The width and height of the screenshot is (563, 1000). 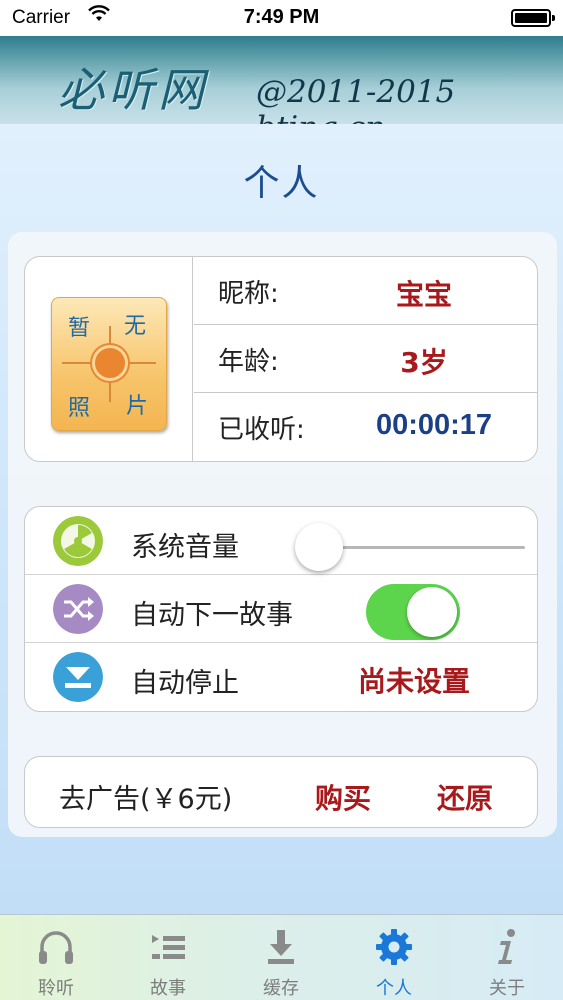 What do you see at coordinates (434, 425) in the screenshot?
I see `listened-time-value: 00:00:17` at bounding box center [434, 425].